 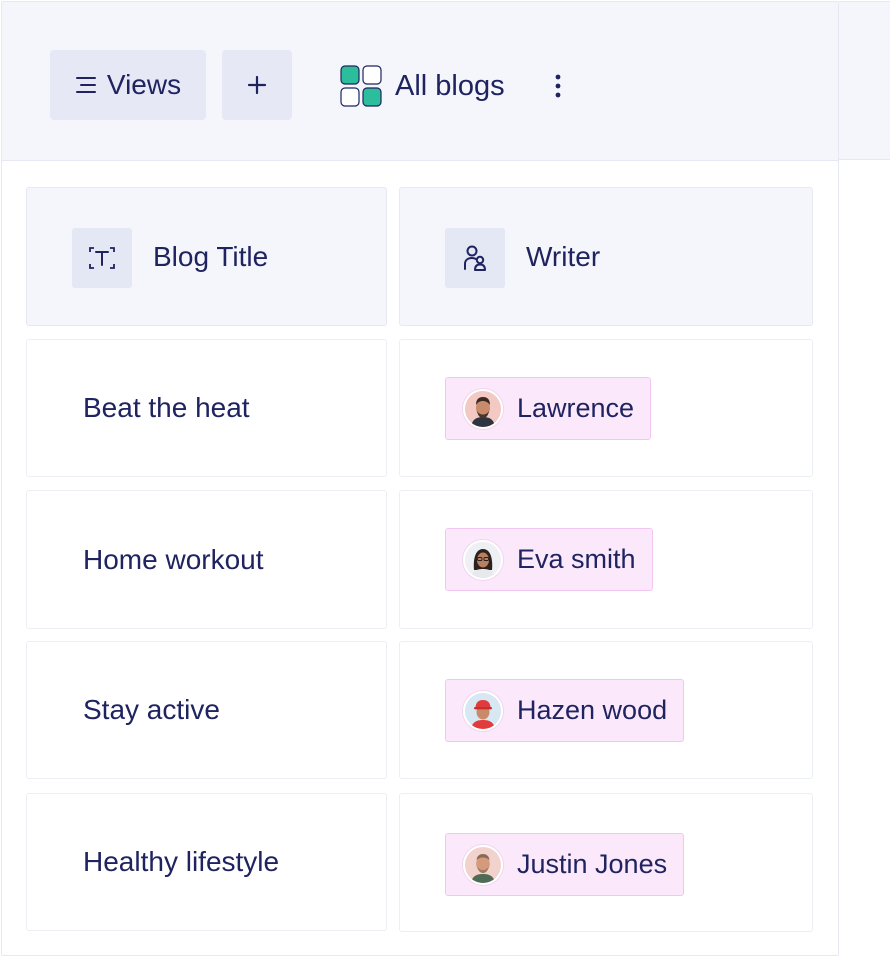 I want to click on table-cell-title: Home workout, so click(x=206, y=559).